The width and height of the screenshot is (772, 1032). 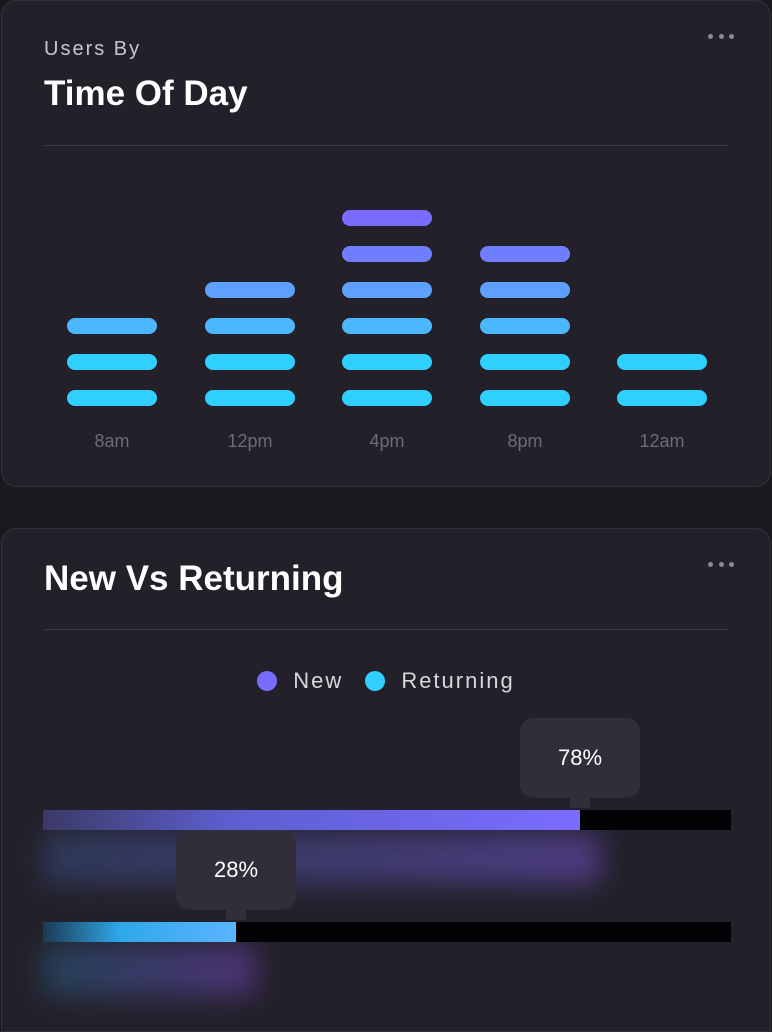 I want to click on new-bar-track, so click(x=387, y=820).